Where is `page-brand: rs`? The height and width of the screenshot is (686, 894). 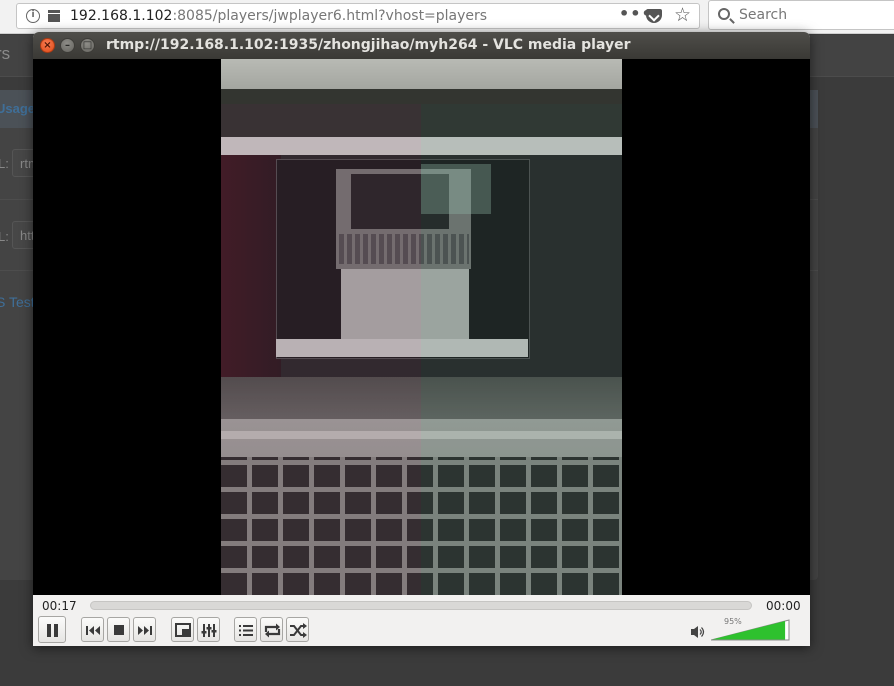
page-brand: rs is located at coordinates (5, 53).